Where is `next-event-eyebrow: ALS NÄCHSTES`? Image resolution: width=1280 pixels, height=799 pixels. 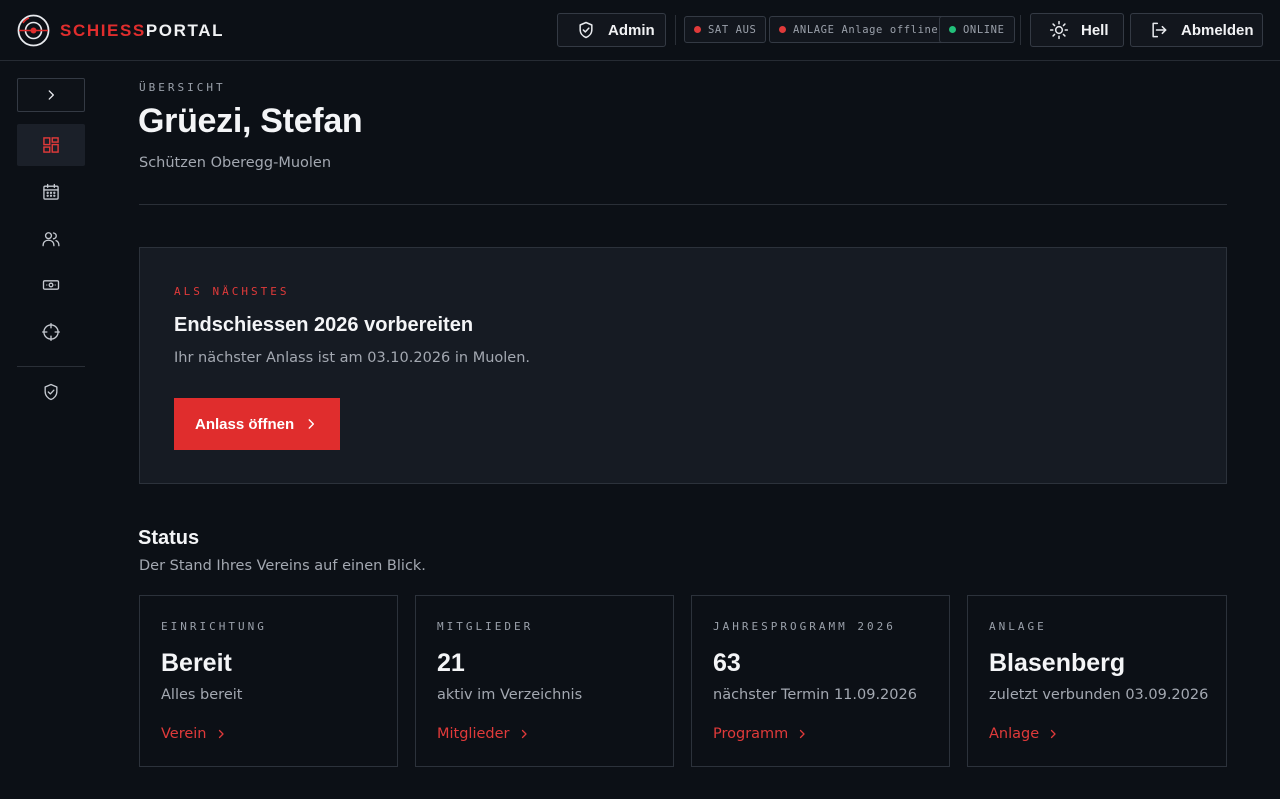 next-event-eyebrow: ALS NÄCHSTES is located at coordinates (232, 291).